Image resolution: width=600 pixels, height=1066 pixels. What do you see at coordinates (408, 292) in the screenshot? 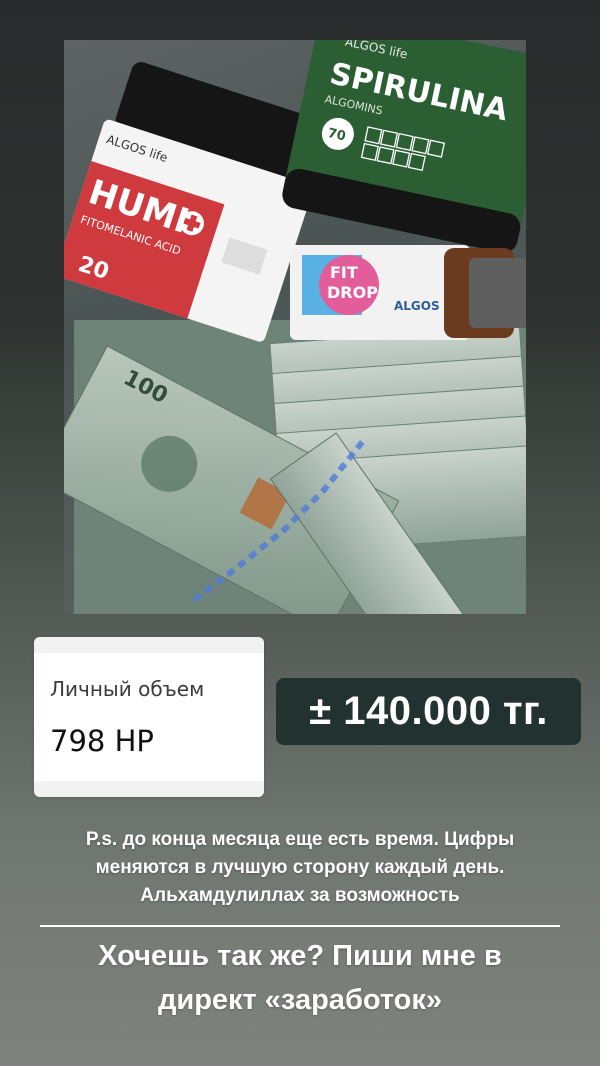
I see `fitdrops-bottle: FIT DROP ALGOS` at bounding box center [408, 292].